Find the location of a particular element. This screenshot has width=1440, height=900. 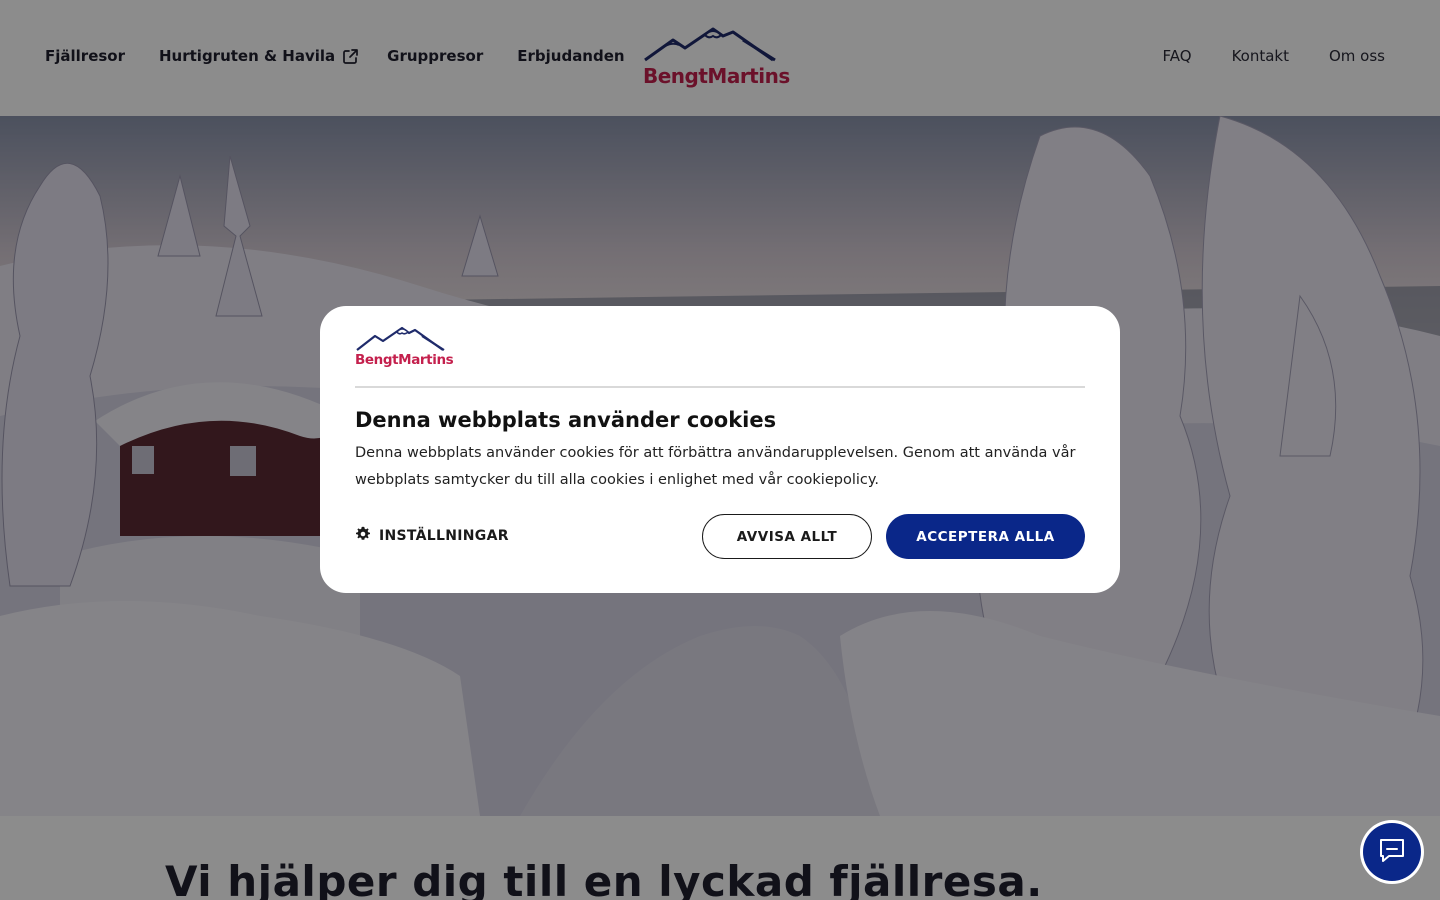

cookie-dialog-title: Denna webbplats använder cookies is located at coordinates (566, 420).